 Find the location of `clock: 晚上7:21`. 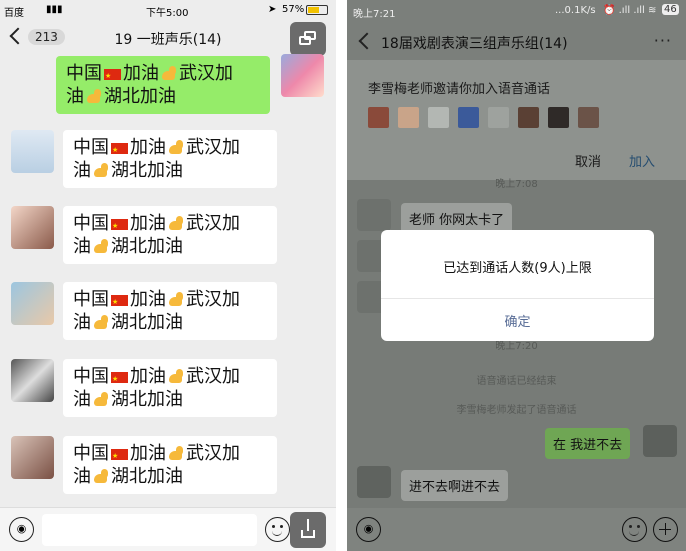

clock: 晚上7:21 is located at coordinates (374, 14).